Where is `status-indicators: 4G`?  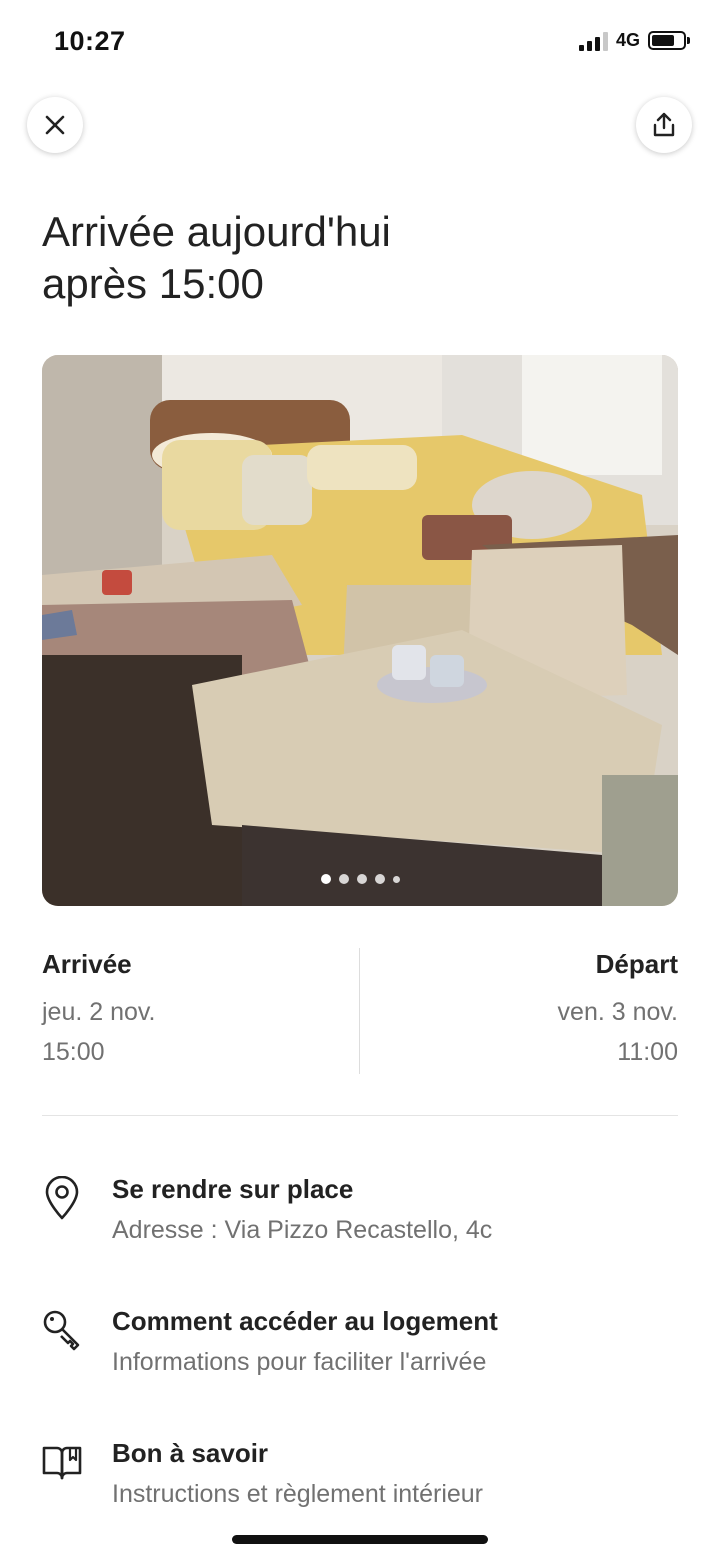 status-indicators: 4G is located at coordinates (634, 40).